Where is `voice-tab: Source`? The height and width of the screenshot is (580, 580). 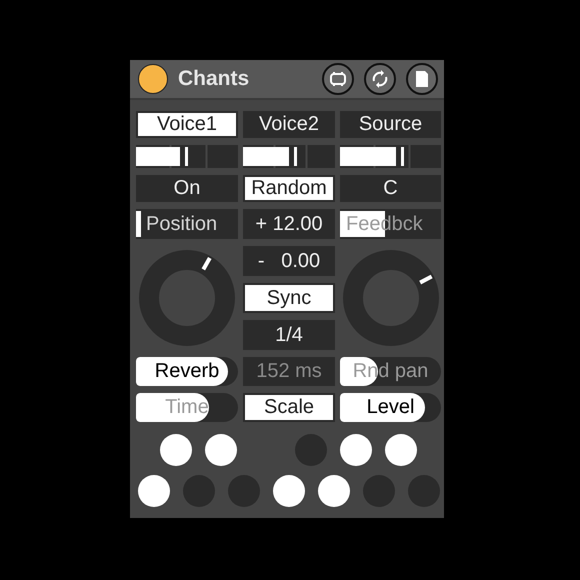
voice-tab: Source is located at coordinates (390, 124).